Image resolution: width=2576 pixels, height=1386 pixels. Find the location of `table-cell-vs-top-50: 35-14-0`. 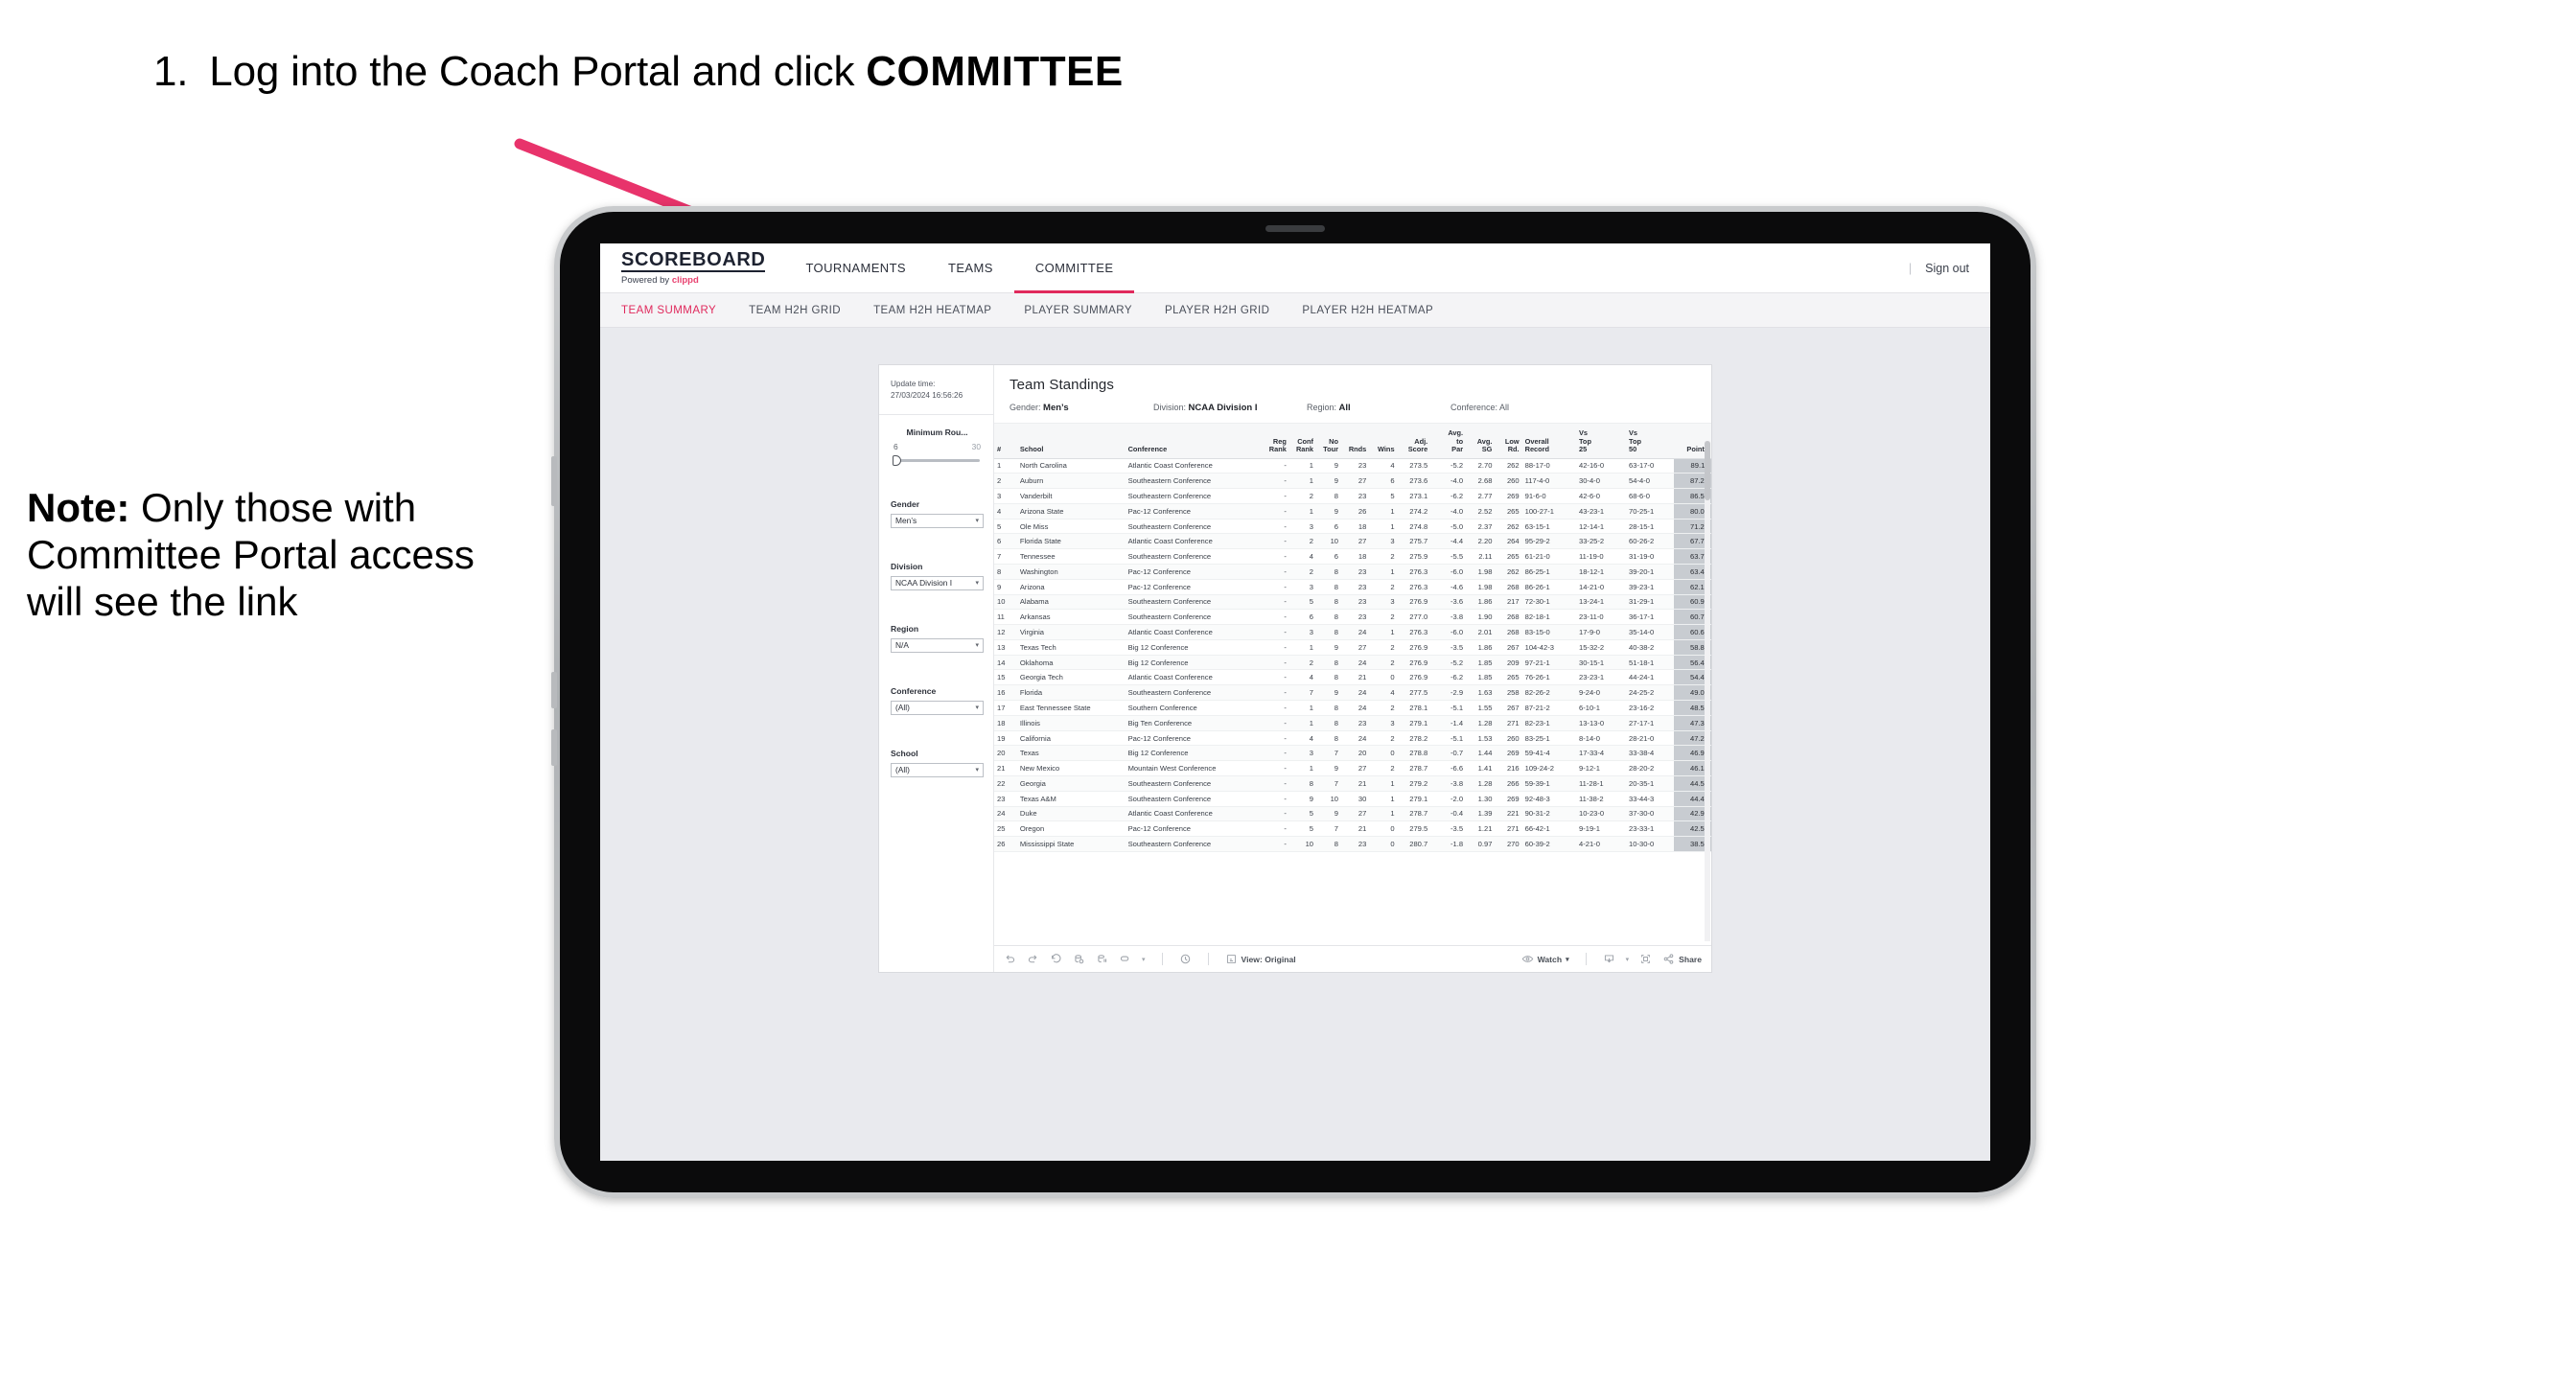

table-cell-vs-top-50: 35-14-0 is located at coordinates (1650, 632).